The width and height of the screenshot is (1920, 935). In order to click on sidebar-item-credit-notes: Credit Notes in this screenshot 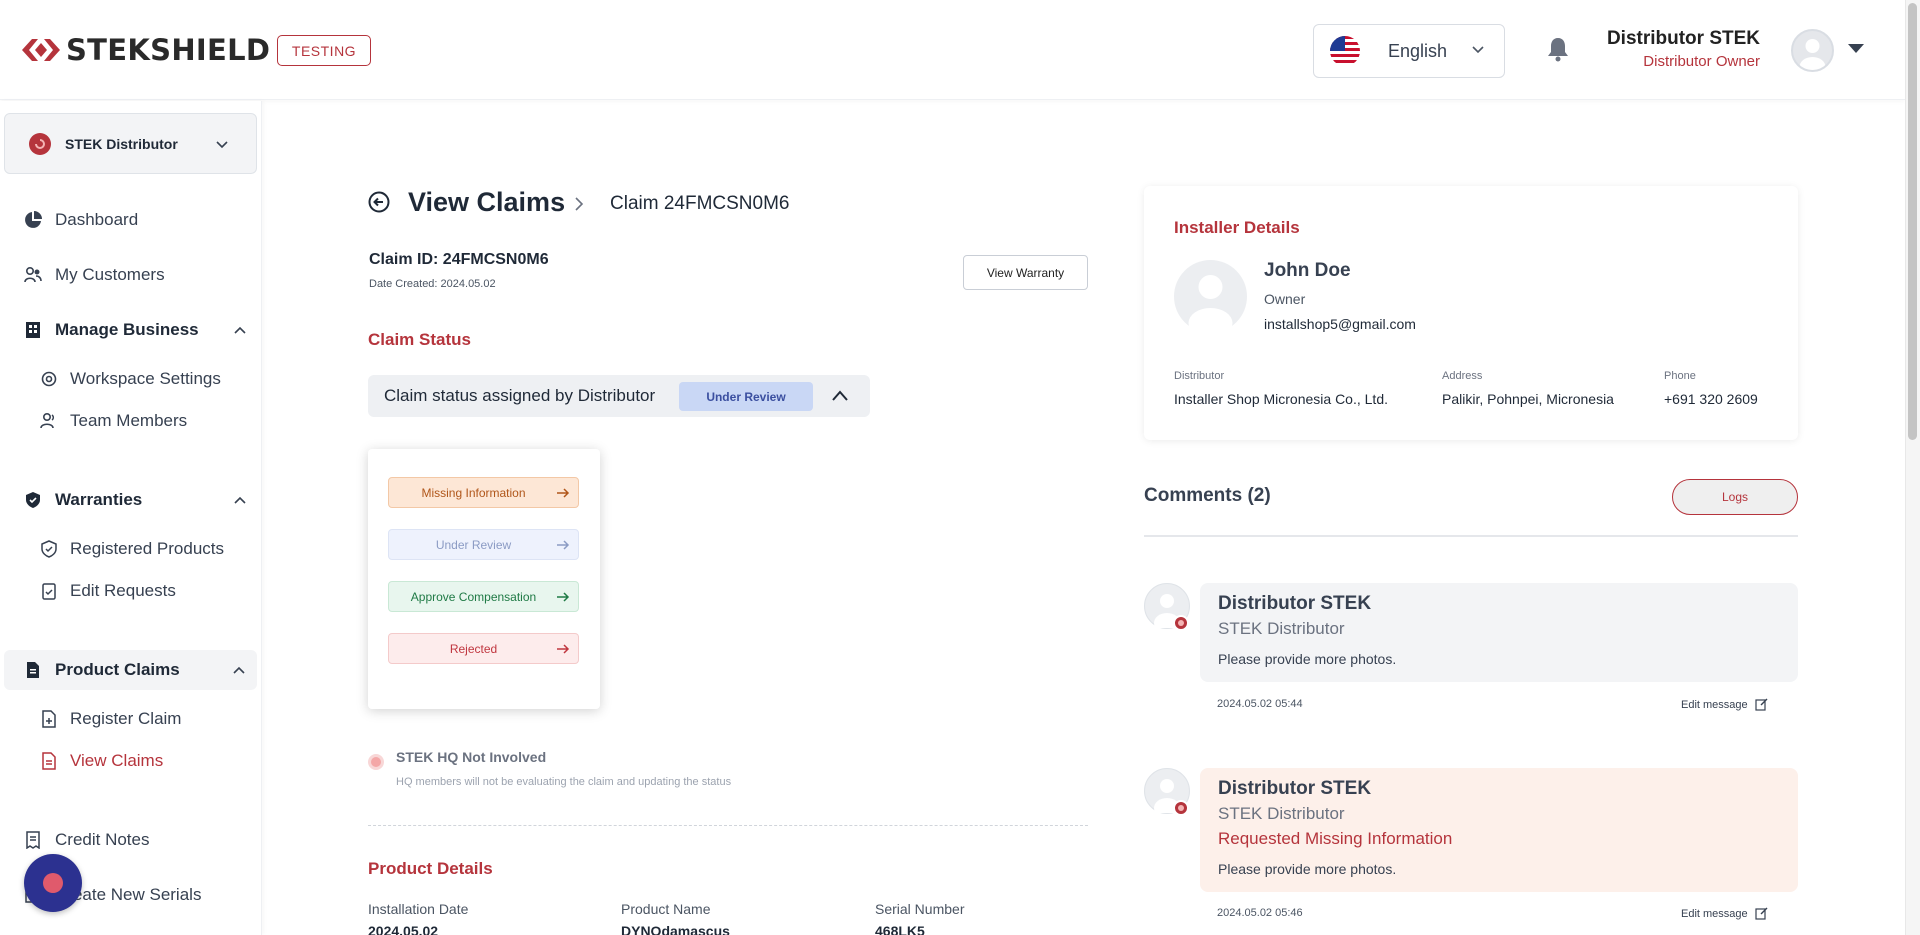, I will do `click(131, 840)`.